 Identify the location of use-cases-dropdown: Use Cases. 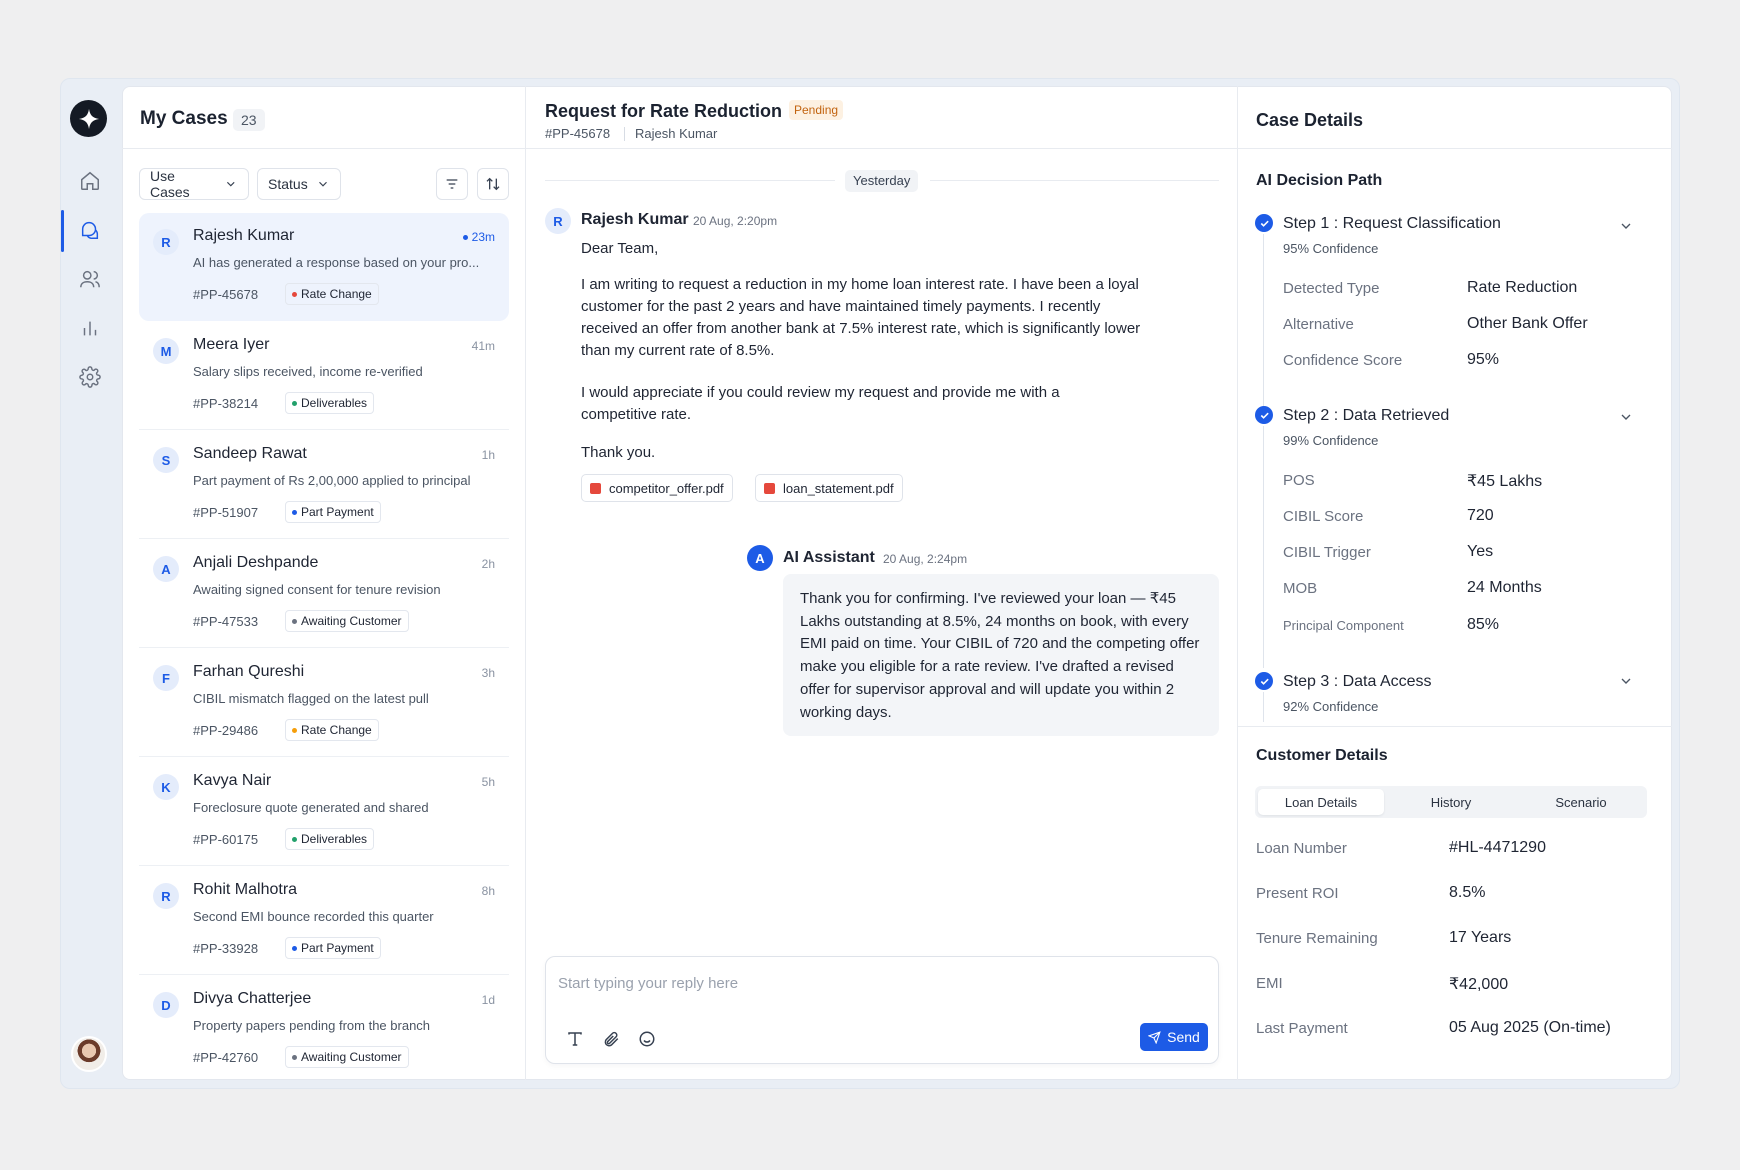
(194, 184).